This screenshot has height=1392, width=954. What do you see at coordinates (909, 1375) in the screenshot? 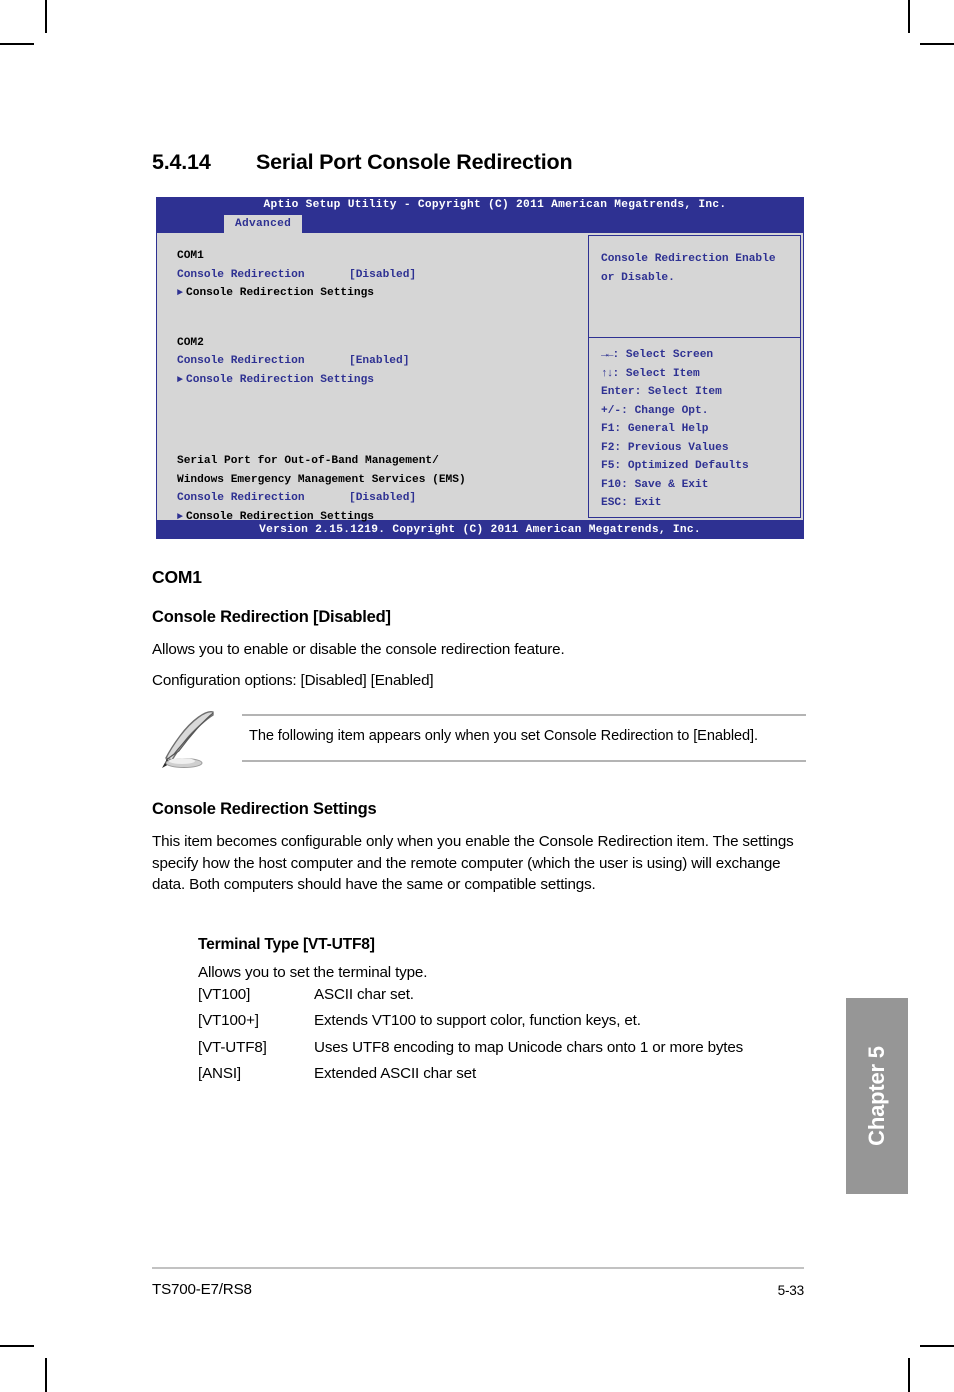
I see `crop-mark-bottom-right-vertical` at bounding box center [909, 1375].